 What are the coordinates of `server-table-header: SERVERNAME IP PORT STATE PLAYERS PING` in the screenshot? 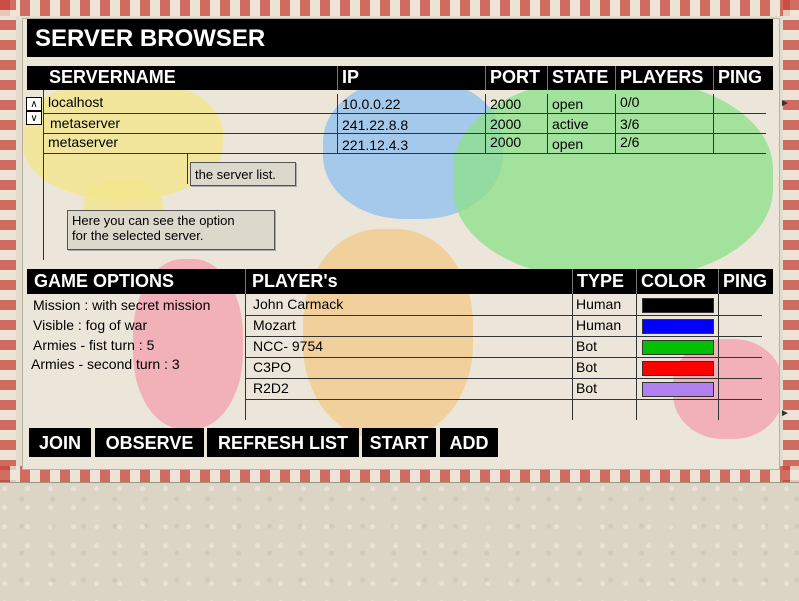 It's located at (400, 78).